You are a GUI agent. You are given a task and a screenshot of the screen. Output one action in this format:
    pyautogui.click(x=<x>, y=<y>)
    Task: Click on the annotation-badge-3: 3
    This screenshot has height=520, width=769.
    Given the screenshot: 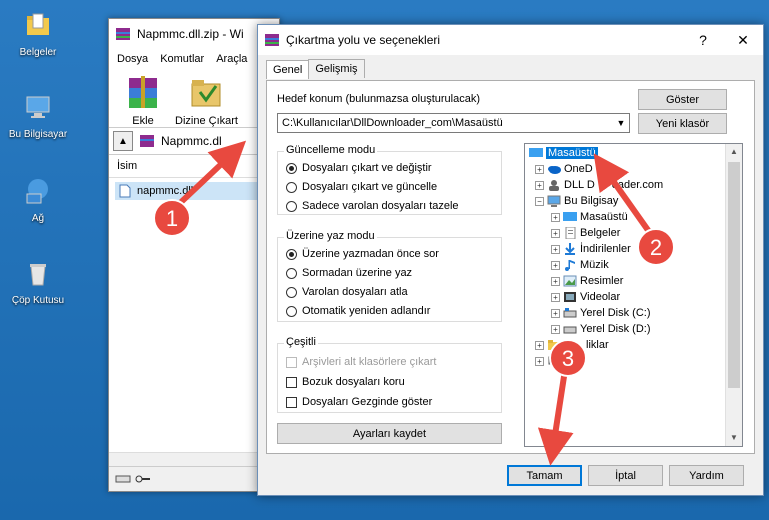 What is the action you would take?
    pyautogui.click(x=568, y=358)
    